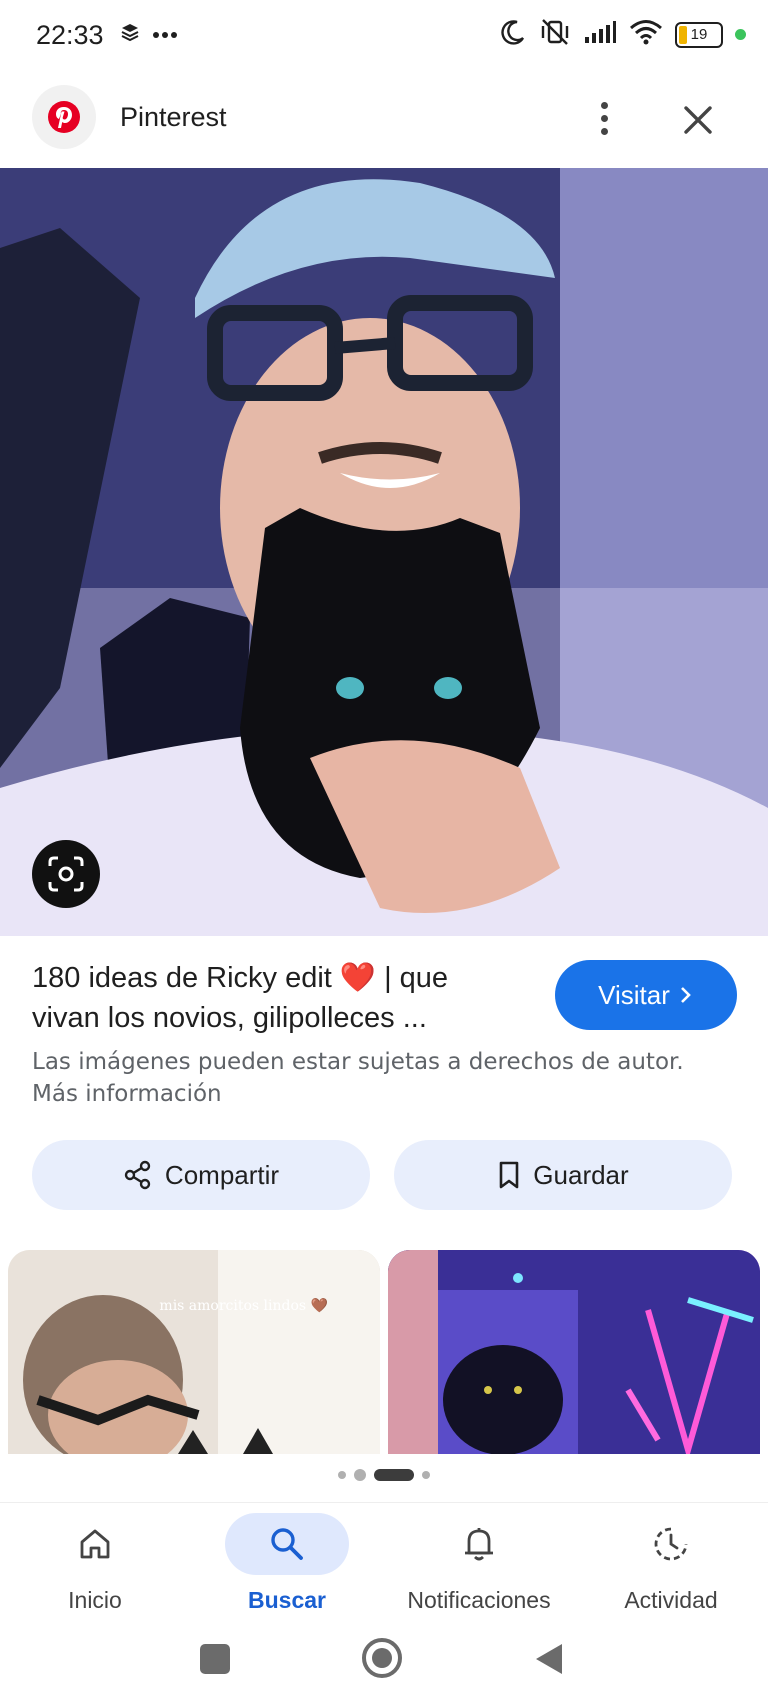 The height and width of the screenshot is (1706, 768). What do you see at coordinates (287, 1563) in the screenshot?
I see `nav-search: Buscar` at bounding box center [287, 1563].